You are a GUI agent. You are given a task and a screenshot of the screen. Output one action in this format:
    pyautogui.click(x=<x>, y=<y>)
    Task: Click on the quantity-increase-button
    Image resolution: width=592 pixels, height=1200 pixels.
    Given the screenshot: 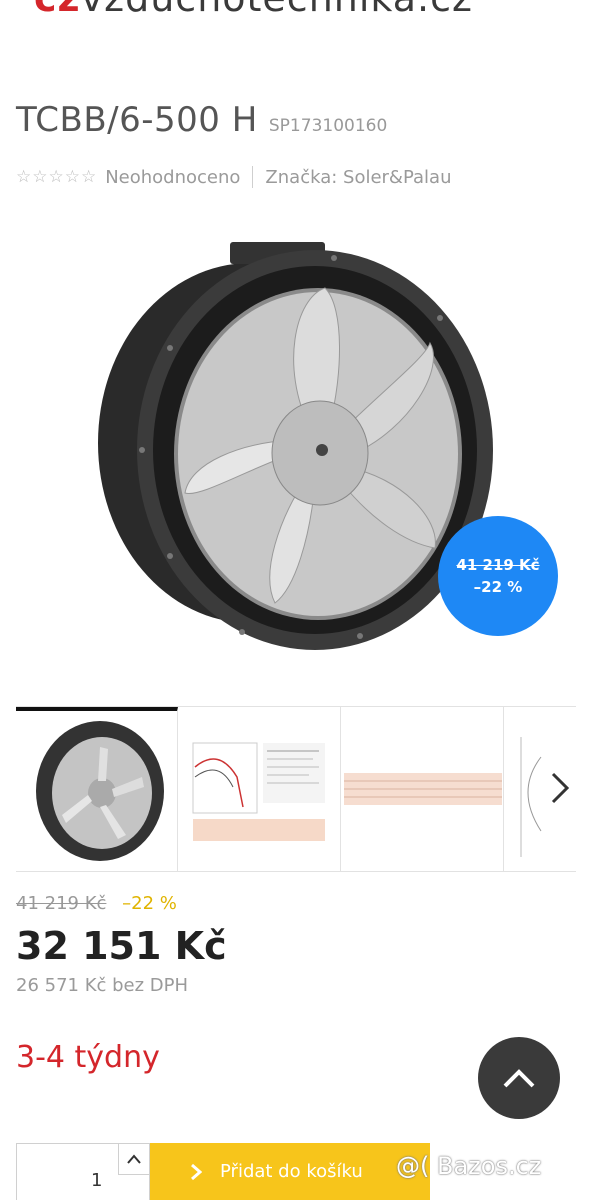 What is the action you would take?
    pyautogui.click(x=133, y=1159)
    